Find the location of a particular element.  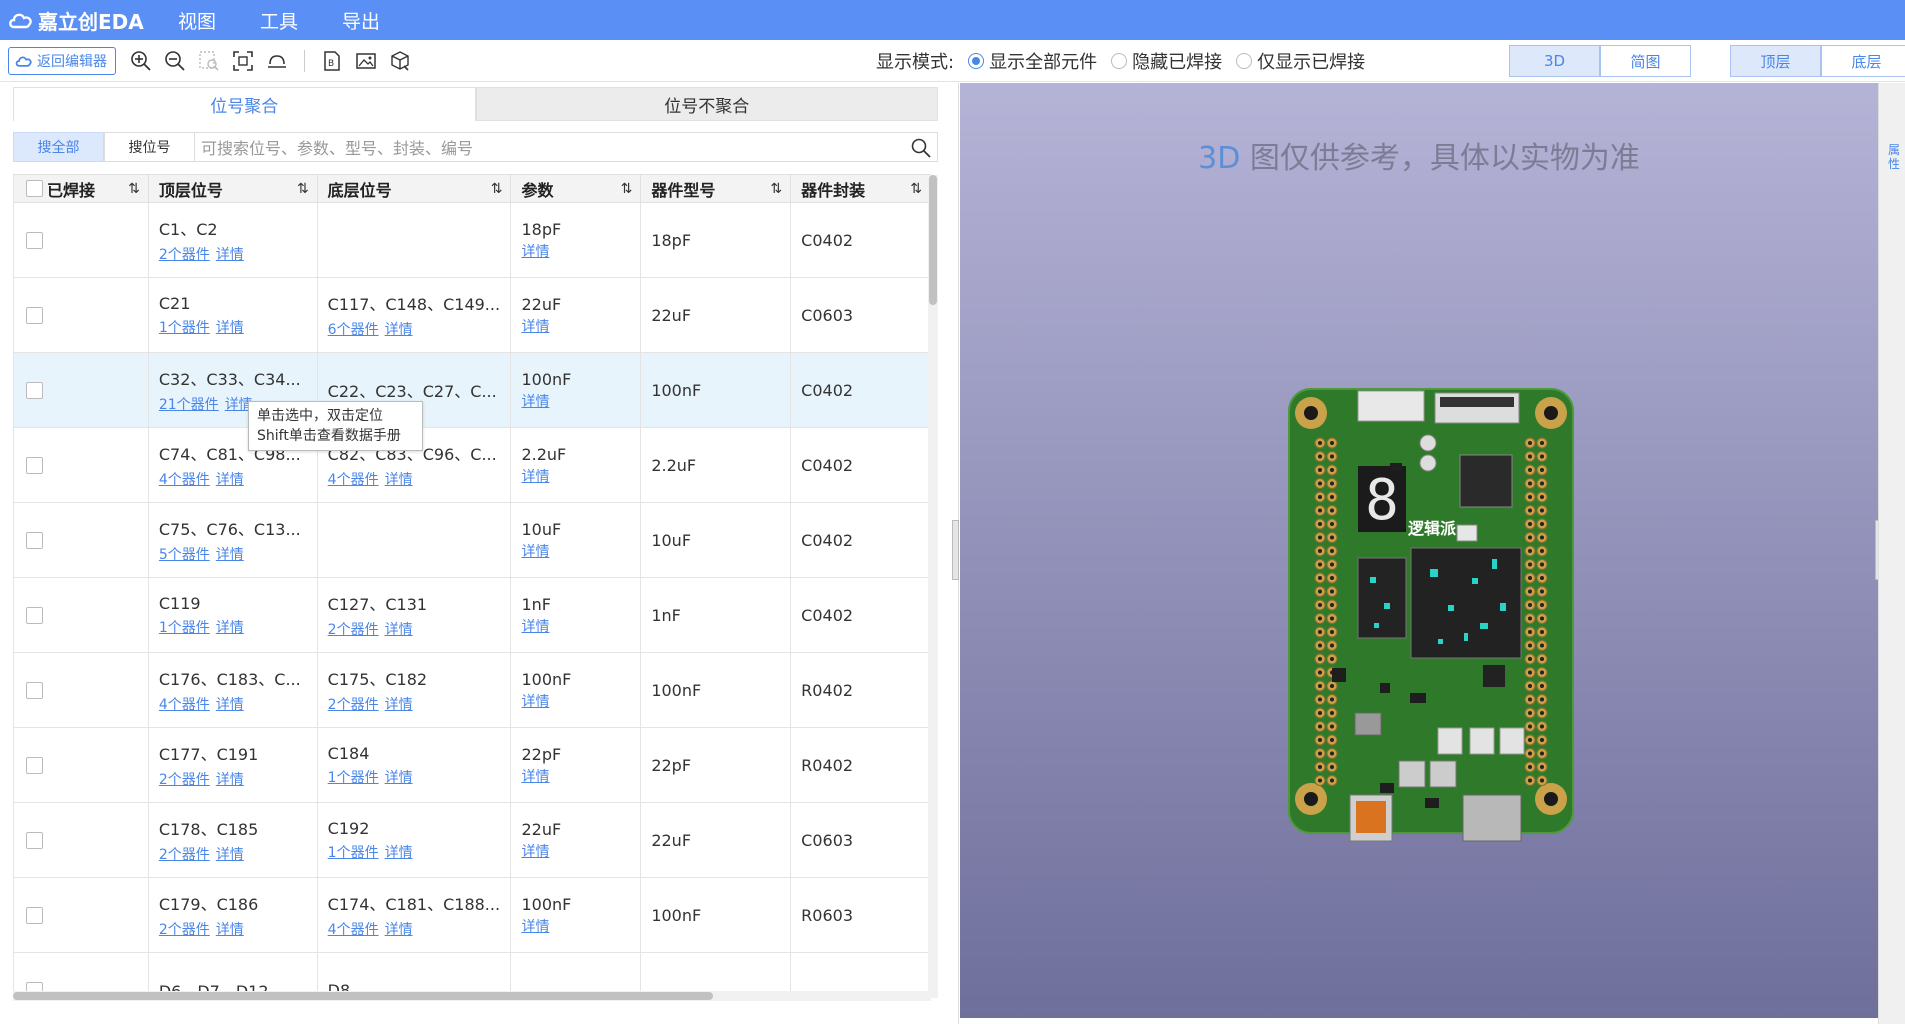

top-designator-cell: C177、C191 2个器件 详情 is located at coordinates (233, 765).